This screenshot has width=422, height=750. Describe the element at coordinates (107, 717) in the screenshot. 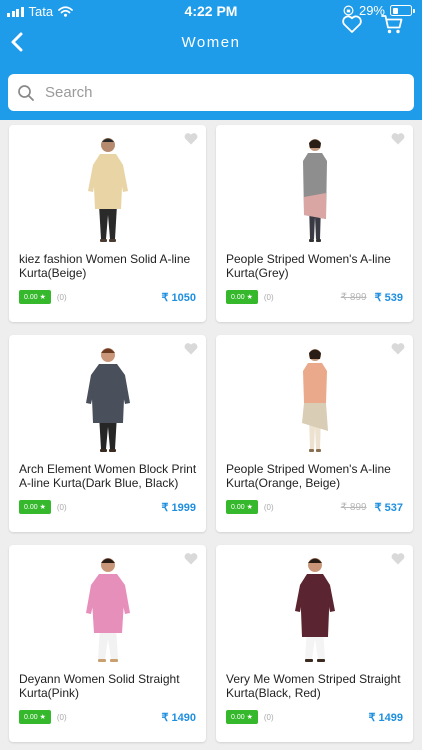

I see `product-meta: 0.00 ★ (0) ₹ 1490` at that location.